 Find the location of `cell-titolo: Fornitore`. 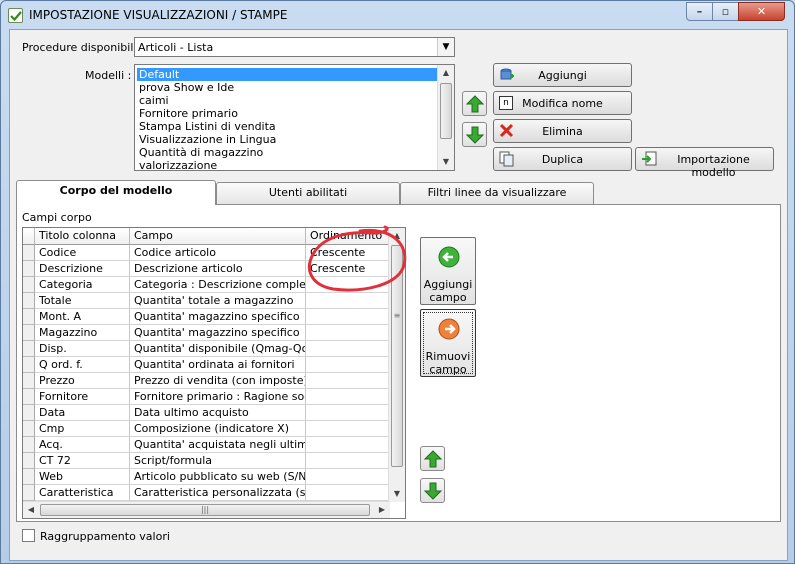

cell-titolo: Fornitore is located at coordinates (82, 397).